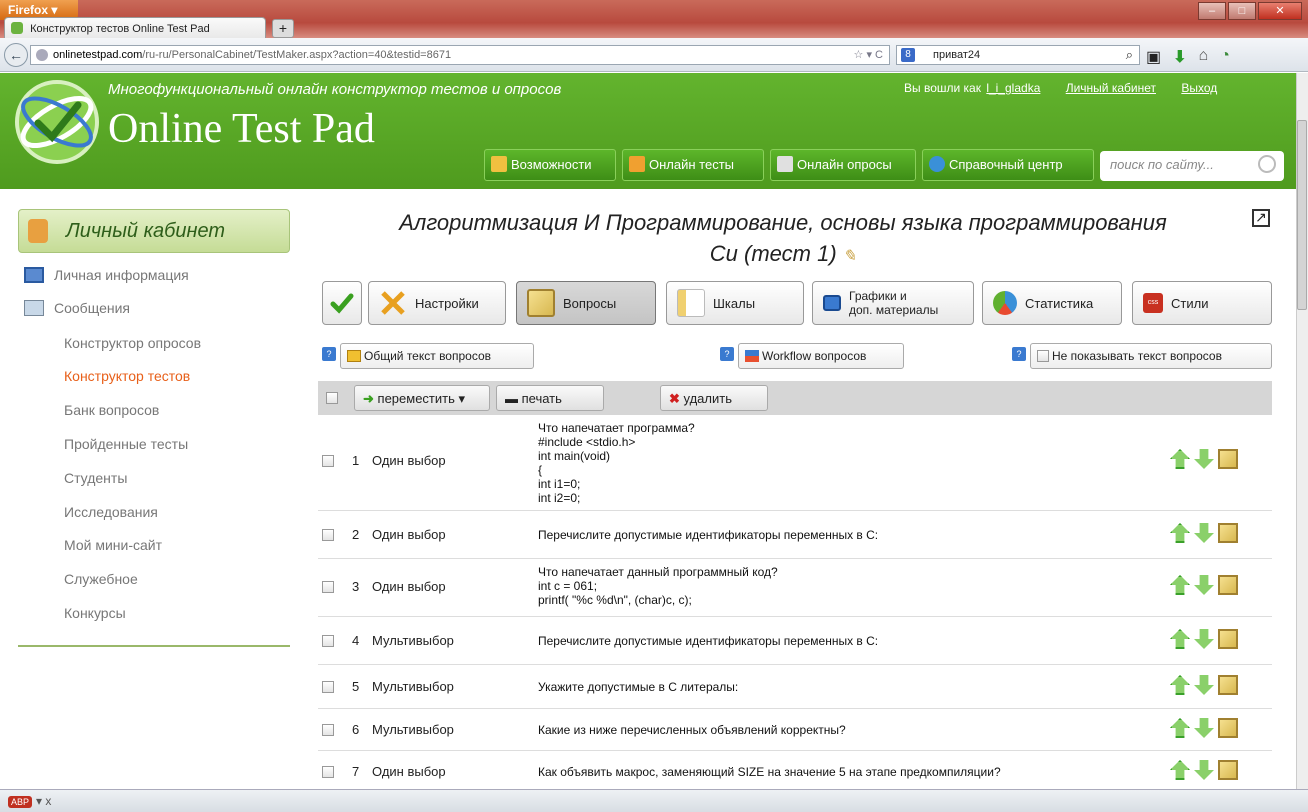 The width and height of the screenshot is (1308, 812). Describe the element at coordinates (1151, 356) in the screenshot. I see `hide-text-toggle: Не показывать текст вопросов` at that location.